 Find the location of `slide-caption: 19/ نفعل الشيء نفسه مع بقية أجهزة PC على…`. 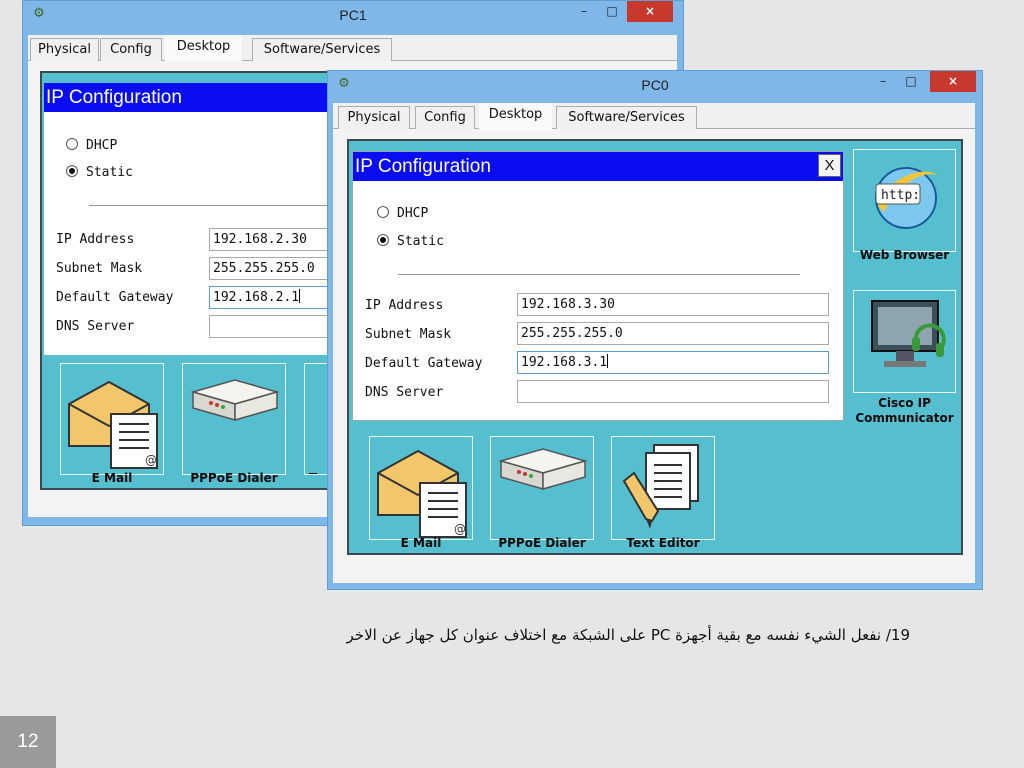

slide-caption: 19/ نفعل الشيء نفسه مع بقية أجهزة PC على… is located at coordinates (628, 635).